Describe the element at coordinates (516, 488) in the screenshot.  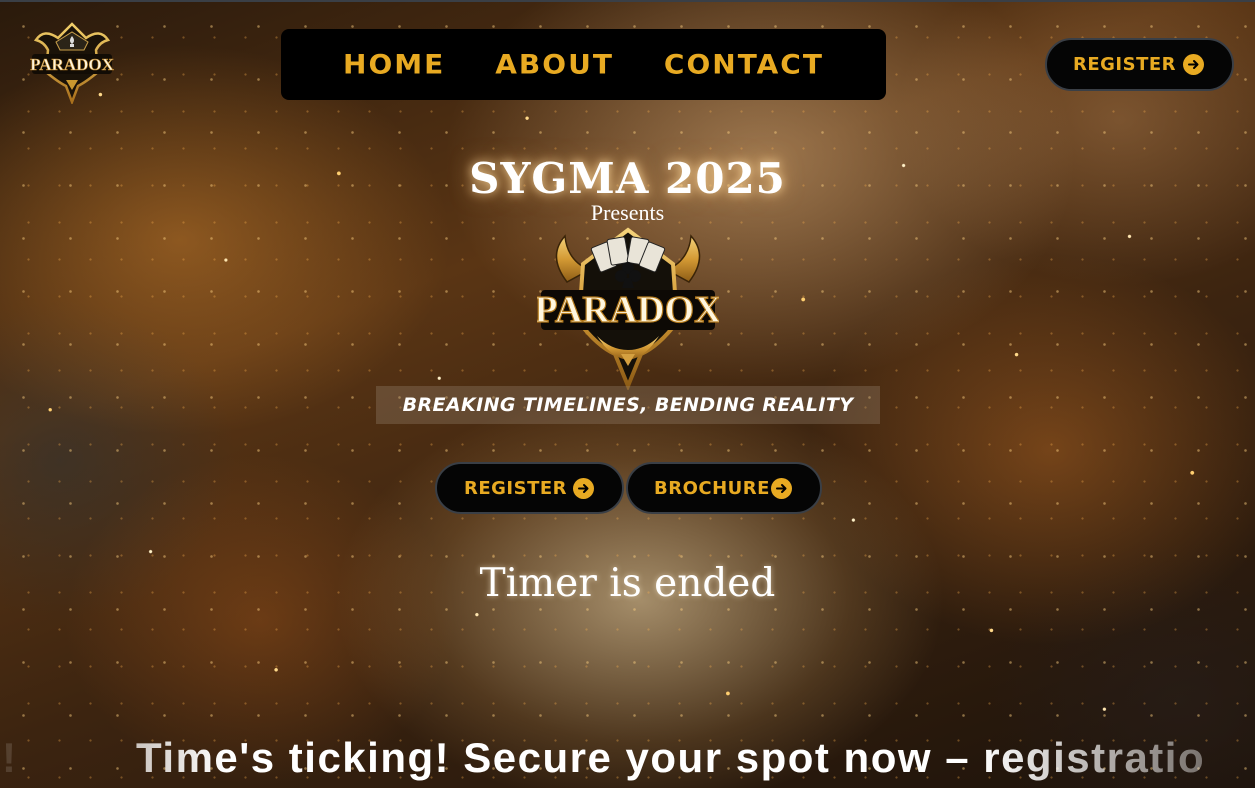
I see `hero-register-label: REGISTER` at that location.